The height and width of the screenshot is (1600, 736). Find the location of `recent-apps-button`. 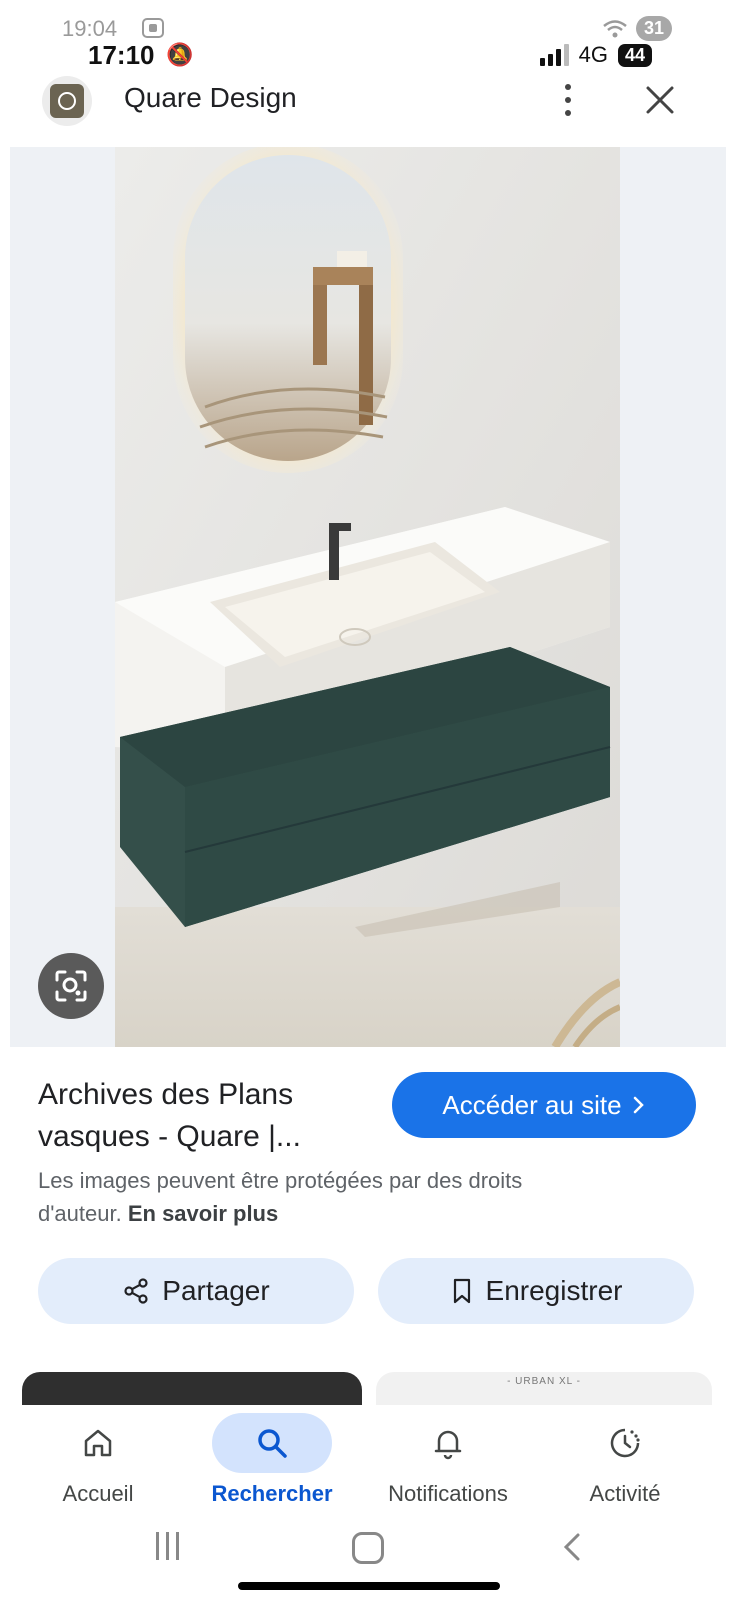

recent-apps-button is located at coordinates (167, 1547).